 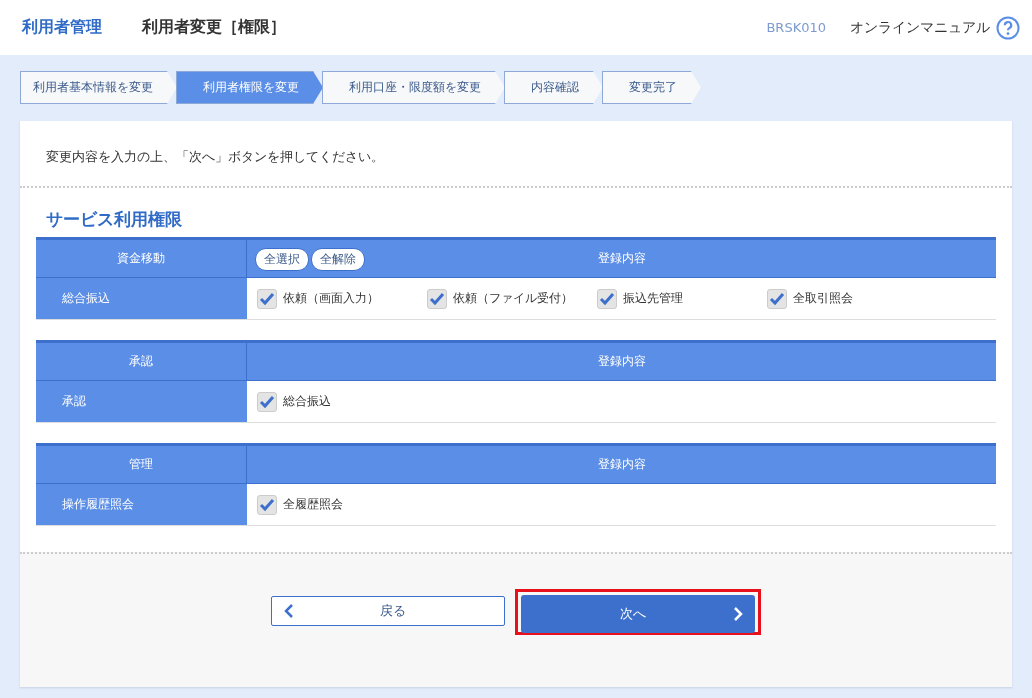 What do you see at coordinates (935, 27) in the screenshot?
I see `manual-link: オンラインマニュアル` at bounding box center [935, 27].